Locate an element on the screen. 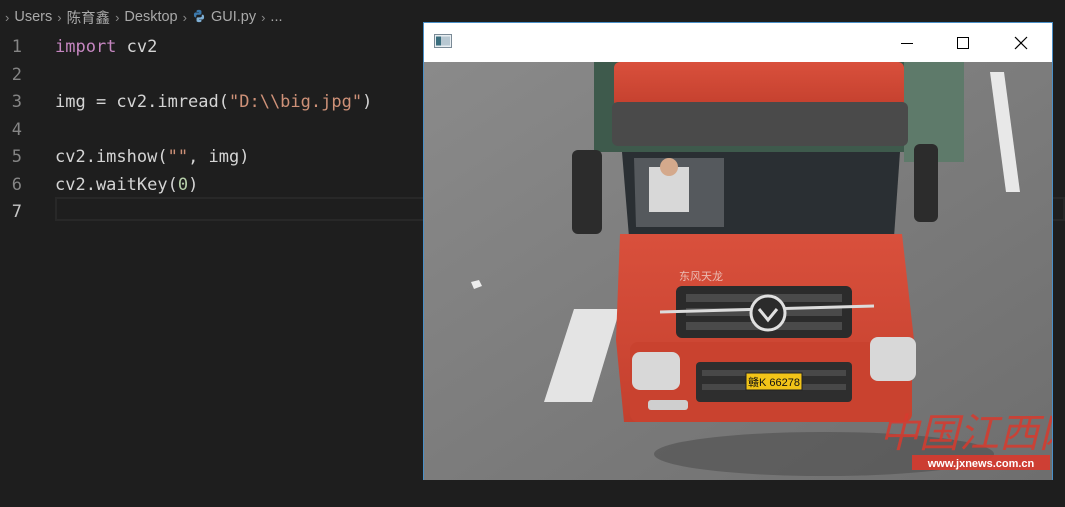 The height and width of the screenshot is (507, 1065). line-number: 2 is located at coordinates (16, 74).